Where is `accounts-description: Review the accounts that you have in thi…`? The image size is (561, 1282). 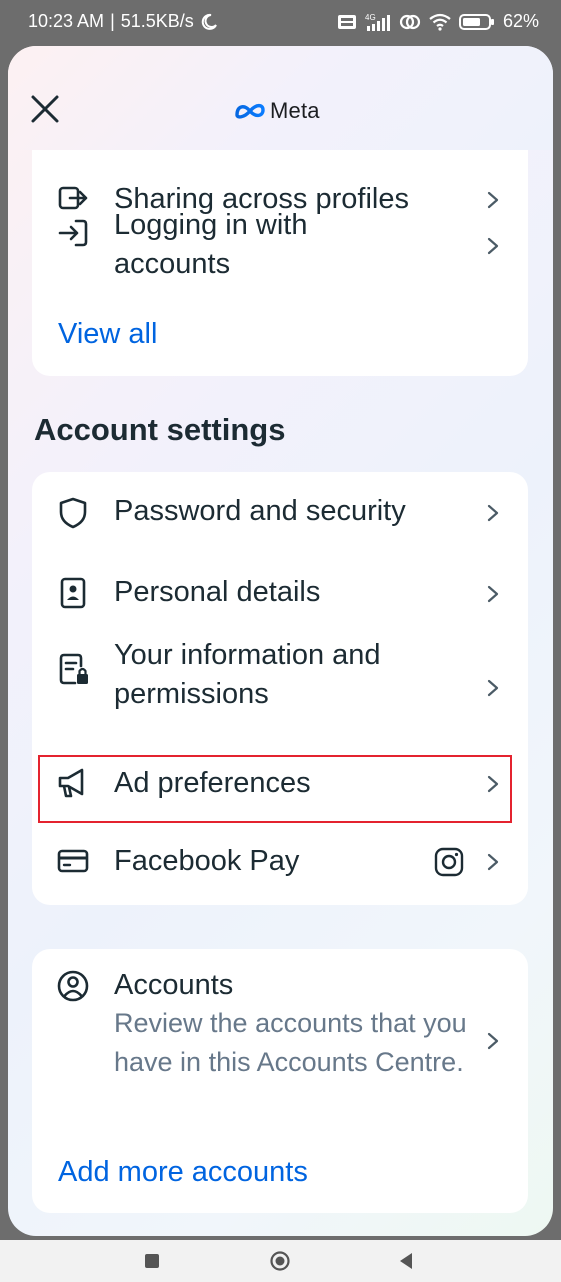
accounts-description: Review the accounts that you have in thi… is located at coordinates (290, 1042).